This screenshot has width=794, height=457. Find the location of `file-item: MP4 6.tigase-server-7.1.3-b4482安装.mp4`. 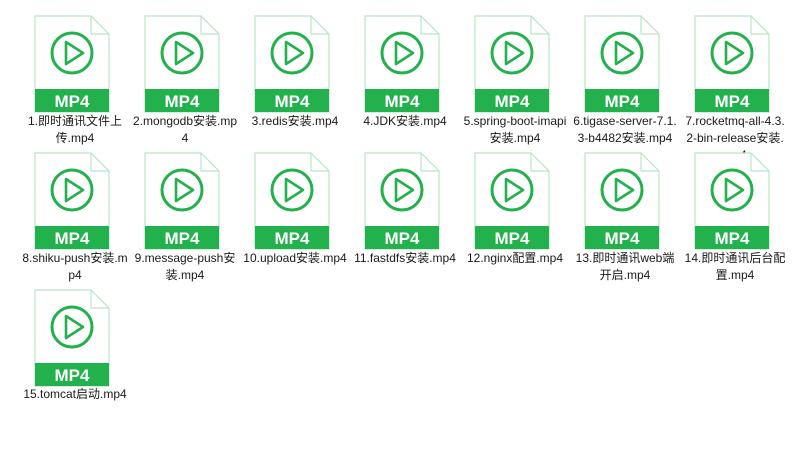

file-item: MP4 6.tigase-server-7.1.3-b4482安装.mp4 is located at coordinates (625, 75).